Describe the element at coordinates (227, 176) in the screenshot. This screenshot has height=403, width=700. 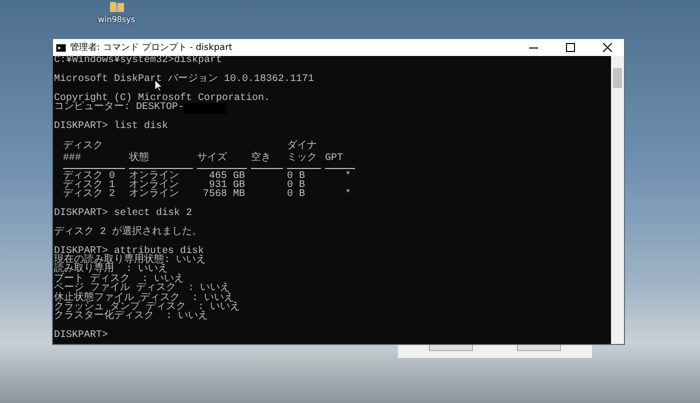
I see `table-cell-text: 465 GB` at that location.